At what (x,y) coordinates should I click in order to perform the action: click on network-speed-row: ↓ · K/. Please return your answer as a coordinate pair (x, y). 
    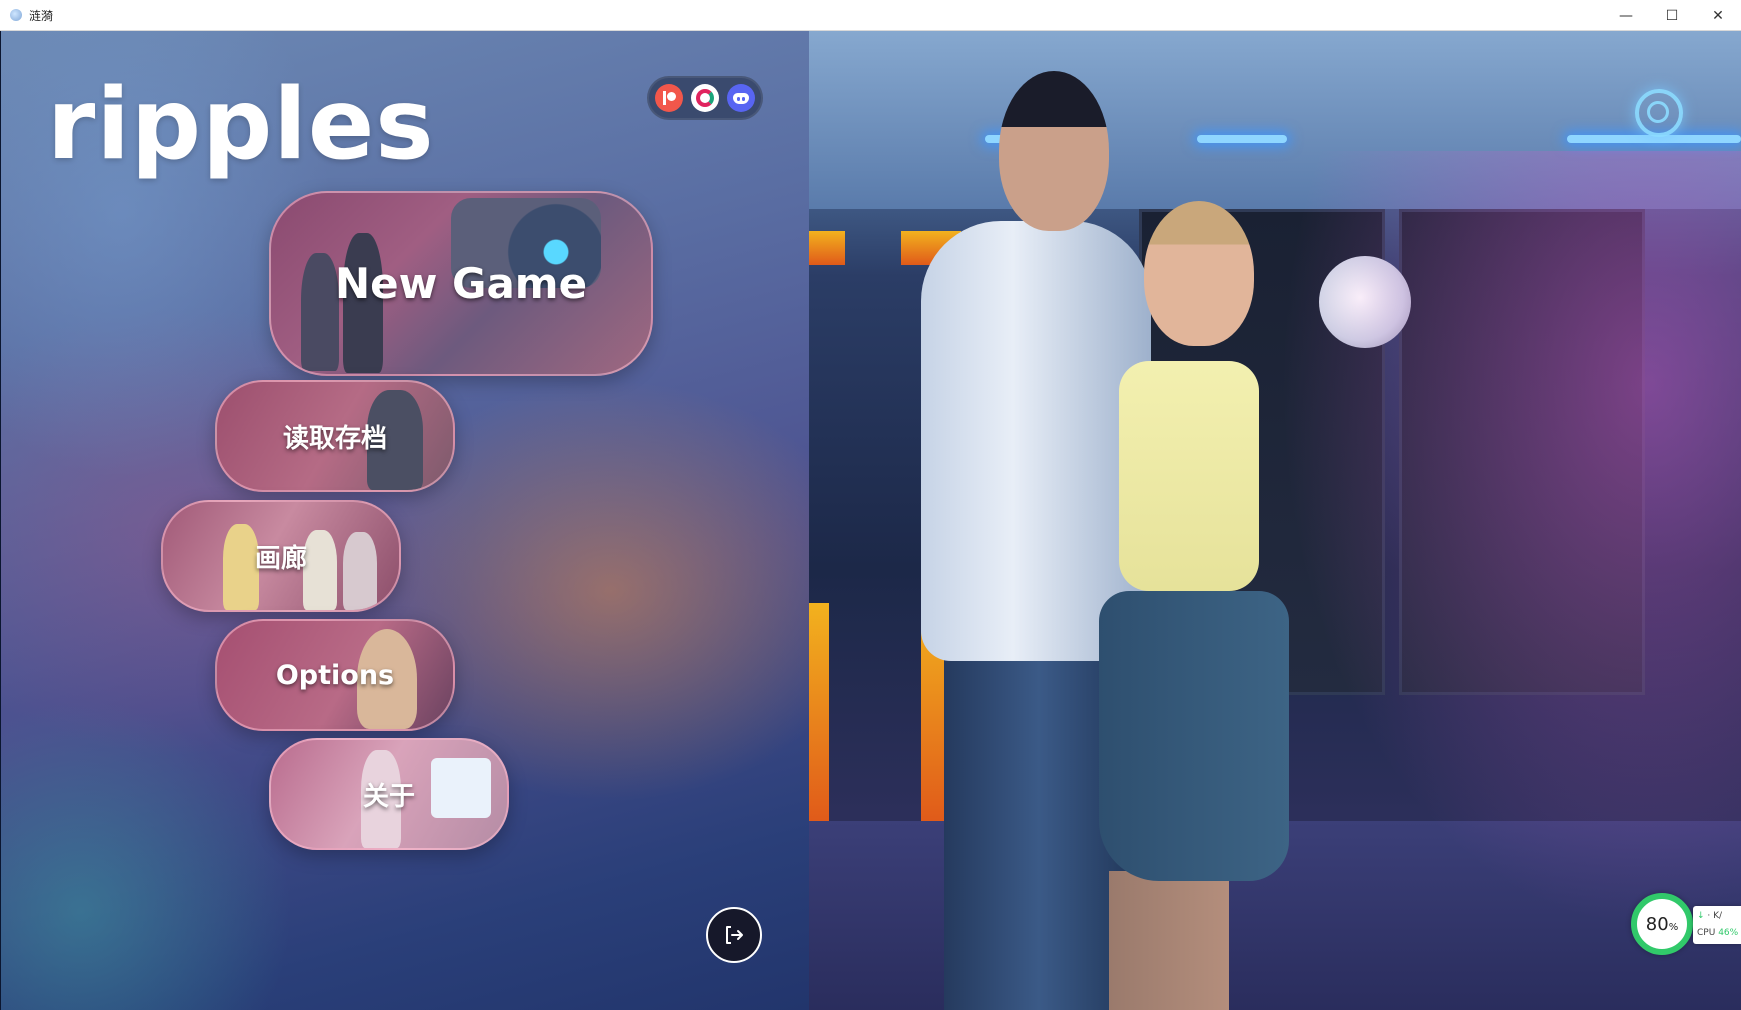
    Looking at the image, I should click on (1709, 916).